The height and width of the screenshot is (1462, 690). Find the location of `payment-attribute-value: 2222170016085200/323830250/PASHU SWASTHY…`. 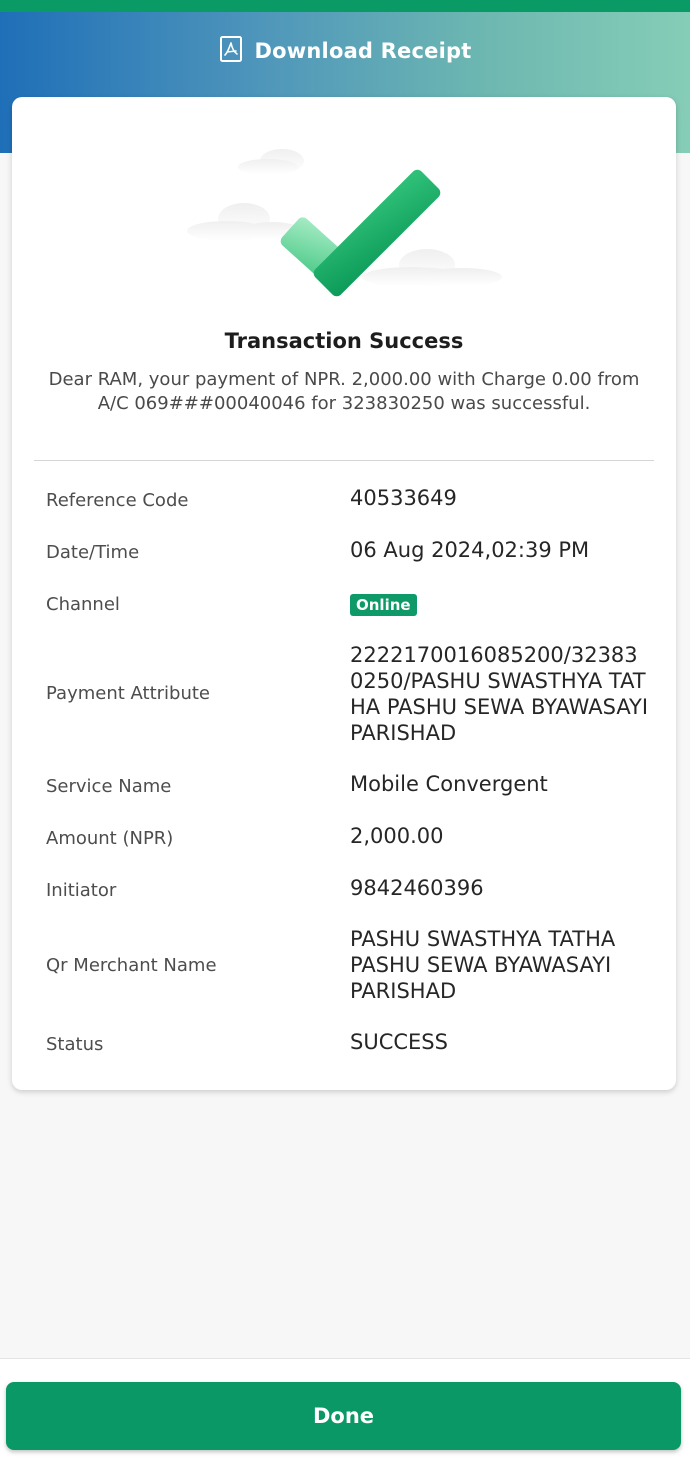

payment-attribute-value: 2222170016085200/323830250/PASHU SWASTHY… is located at coordinates (499, 694).